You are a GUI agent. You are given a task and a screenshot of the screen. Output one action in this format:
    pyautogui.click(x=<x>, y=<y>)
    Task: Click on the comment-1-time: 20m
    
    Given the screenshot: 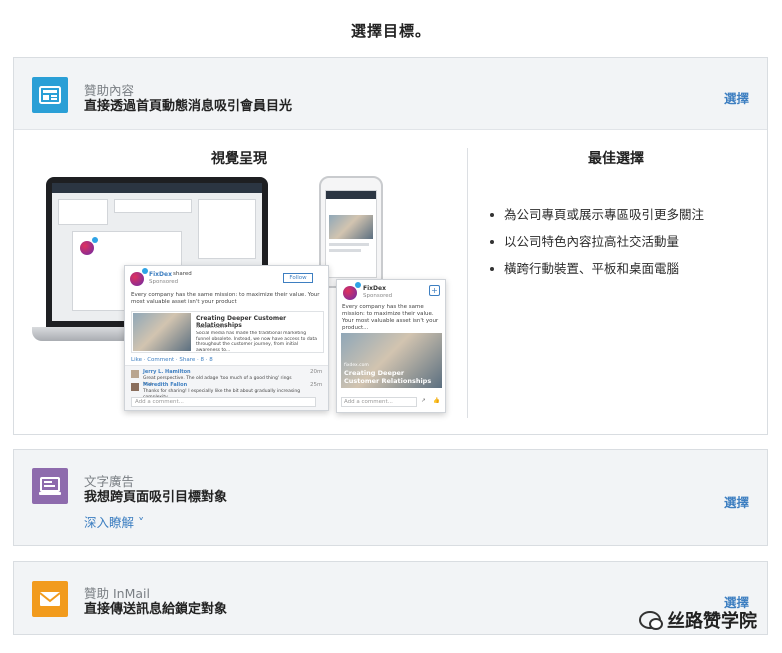 What is the action you would take?
    pyautogui.click(x=316, y=372)
    